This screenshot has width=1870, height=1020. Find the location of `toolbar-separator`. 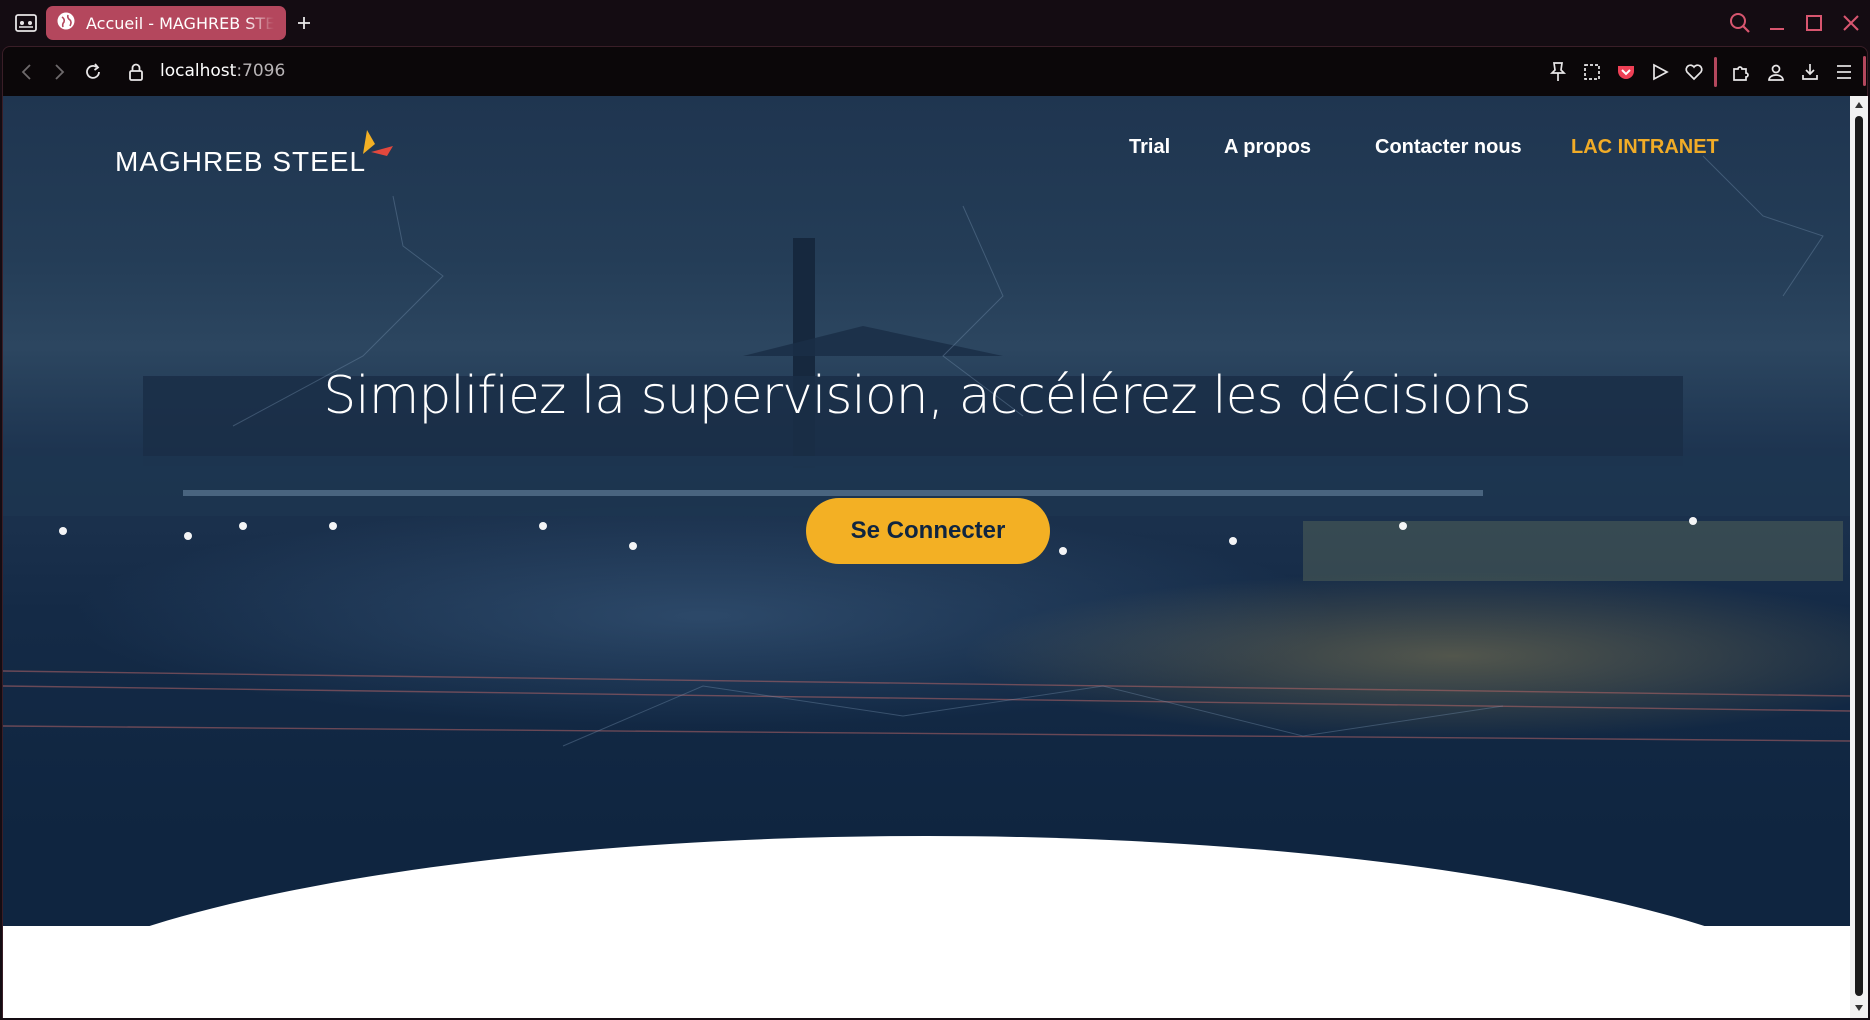

toolbar-separator is located at coordinates (1715, 72).